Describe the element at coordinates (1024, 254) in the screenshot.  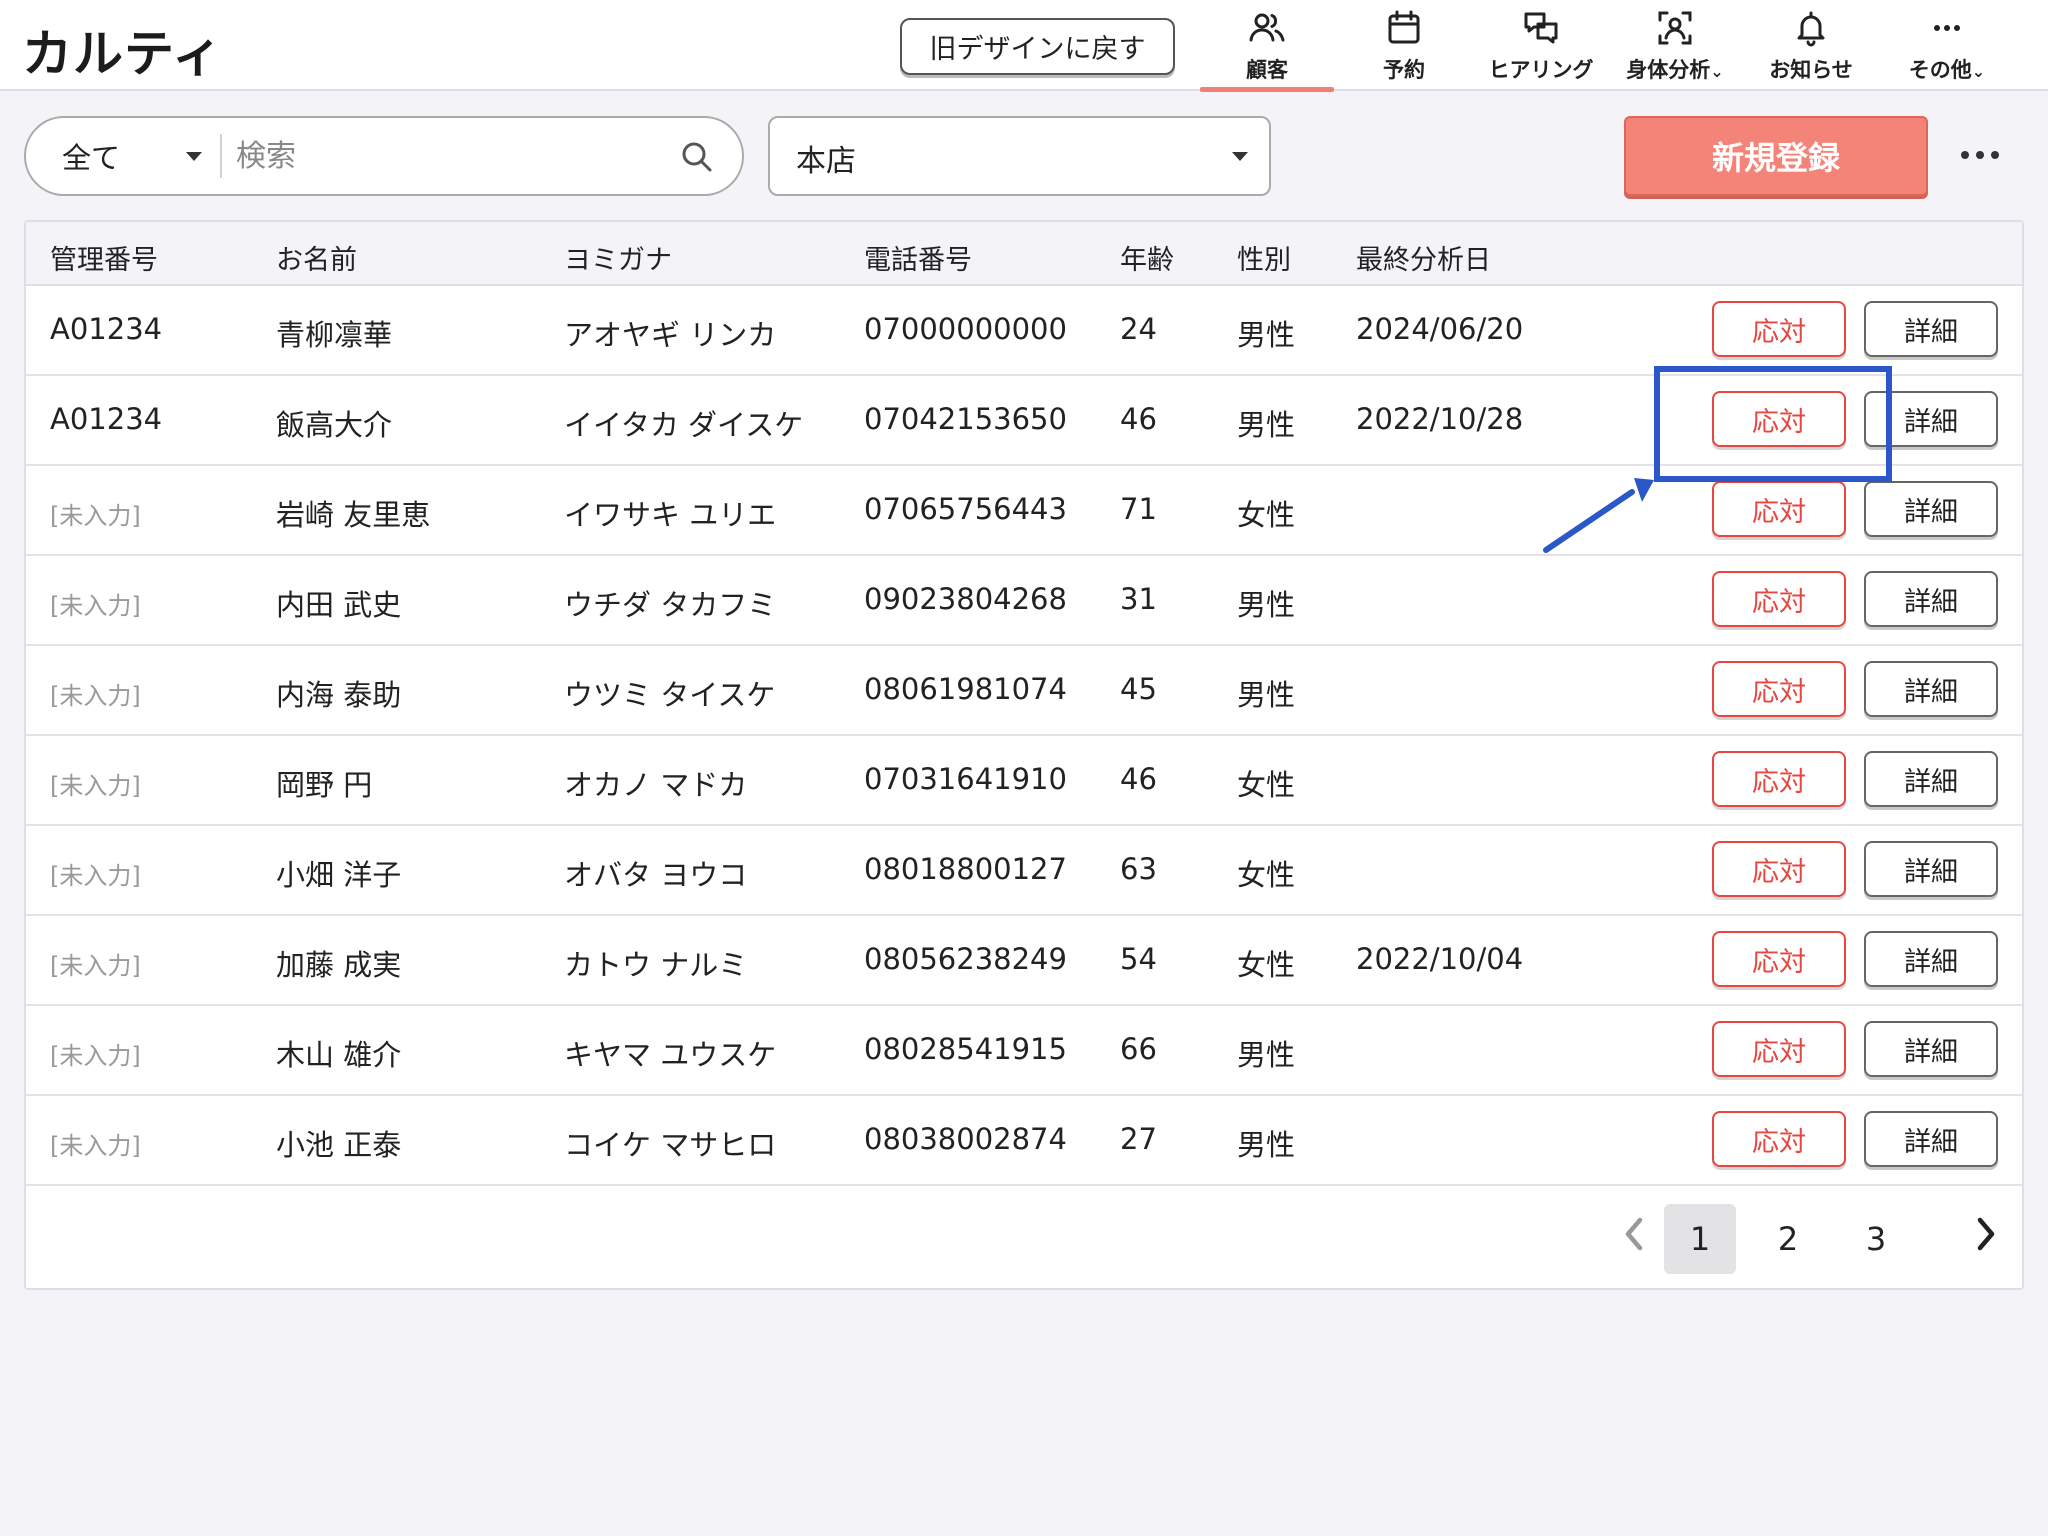
I see `table-header: 管理番号 お名前 ヨミガナ 電話番号 年齢 性別 最終分析日` at that location.